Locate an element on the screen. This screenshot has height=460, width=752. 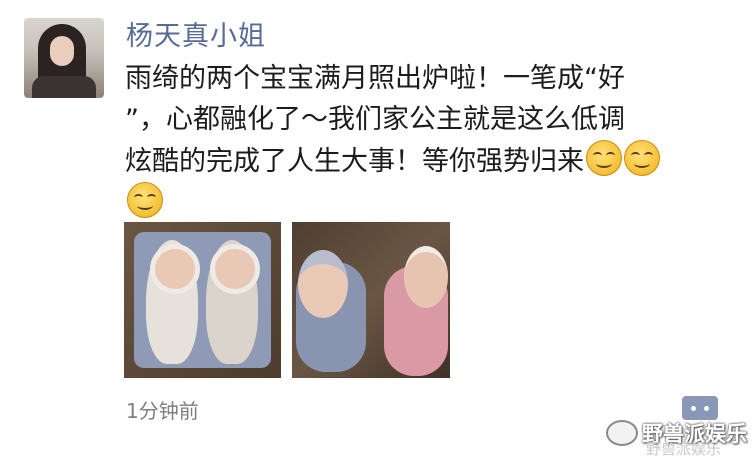
post-text-line-emoji is located at coordinates (425, 203).